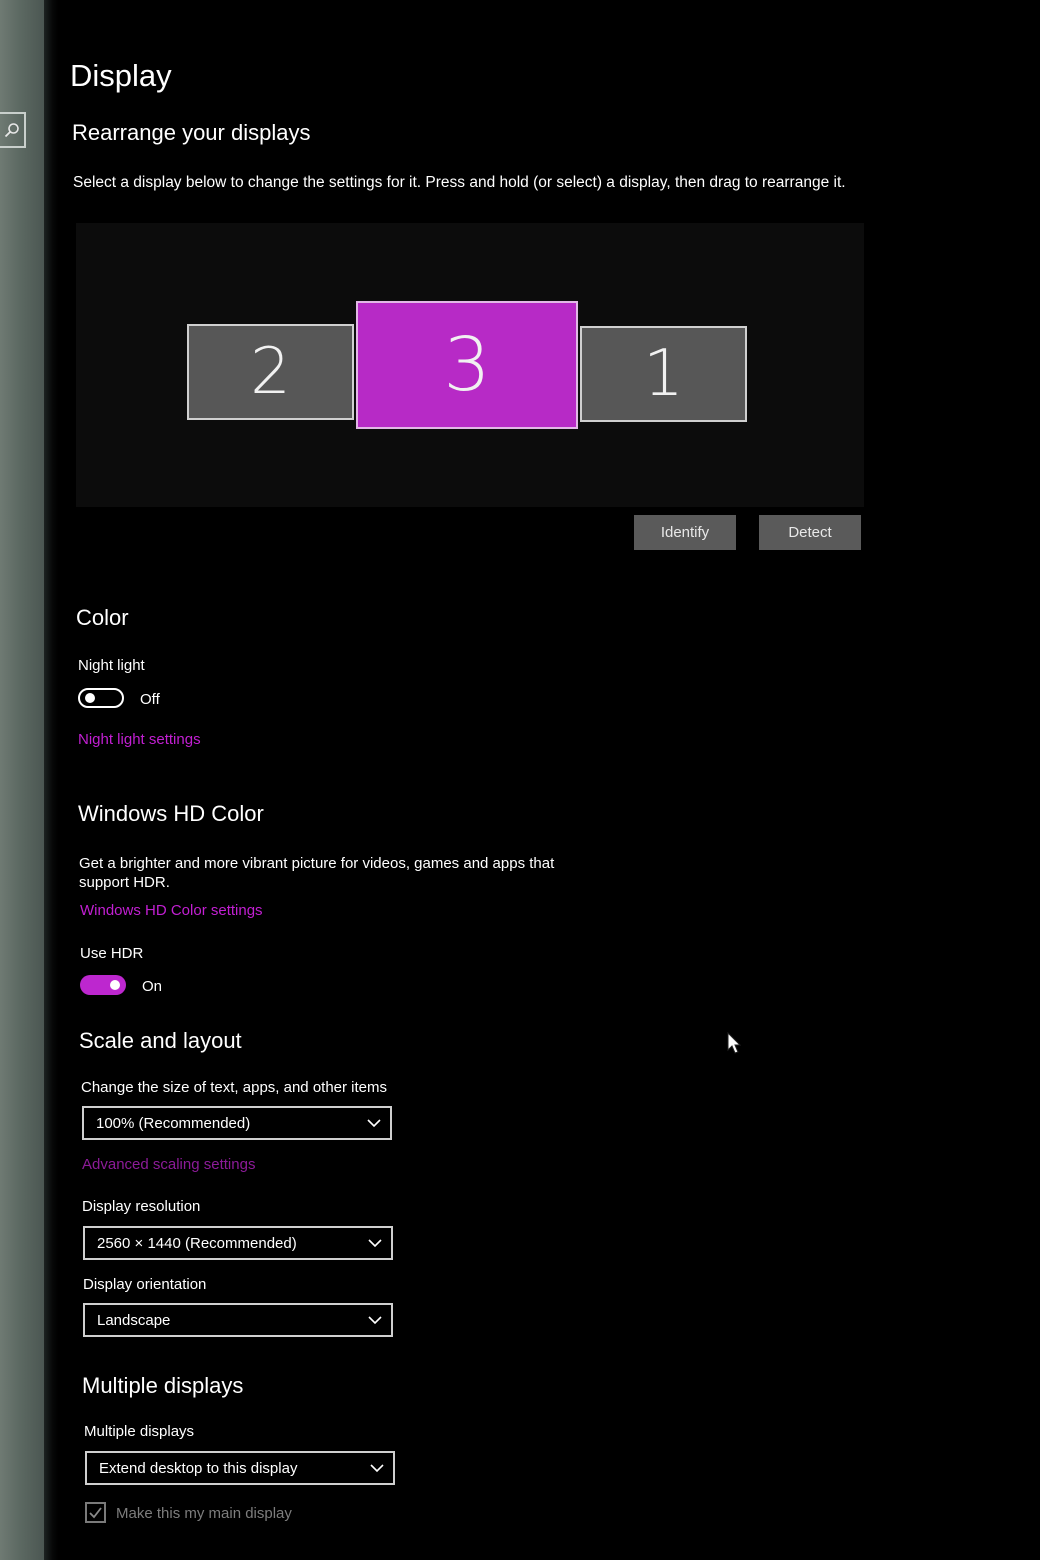  What do you see at coordinates (663, 374) in the screenshot?
I see `monitor-1: 1` at bounding box center [663, 374].